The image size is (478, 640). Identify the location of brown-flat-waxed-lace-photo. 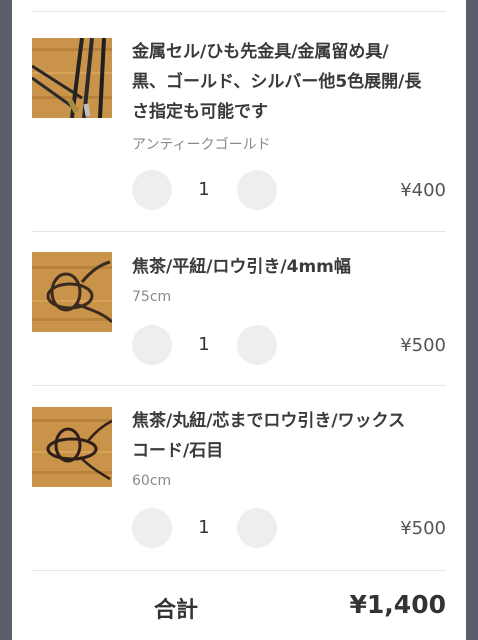
(72, 292).